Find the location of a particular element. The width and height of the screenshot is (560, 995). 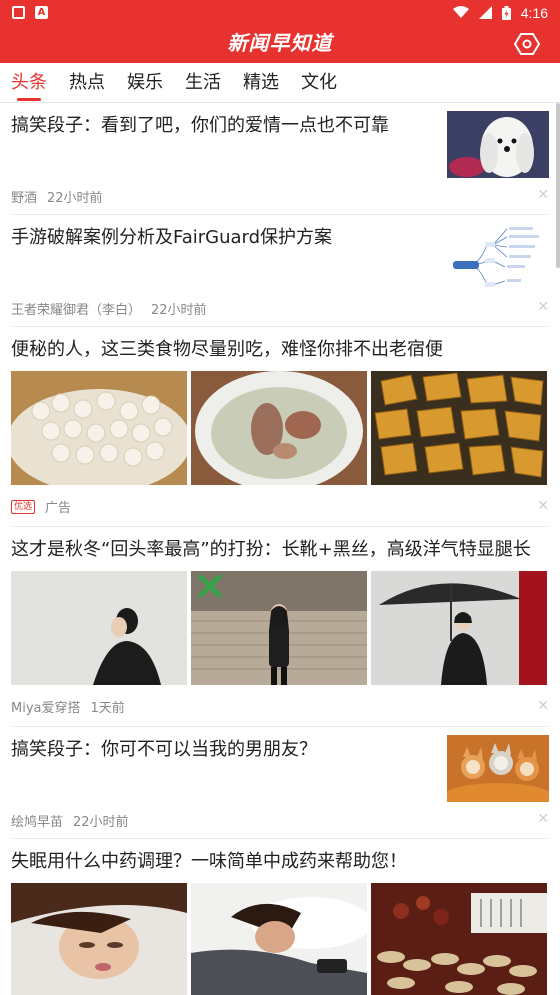

battery-icon is located at coordinates (506, 12).